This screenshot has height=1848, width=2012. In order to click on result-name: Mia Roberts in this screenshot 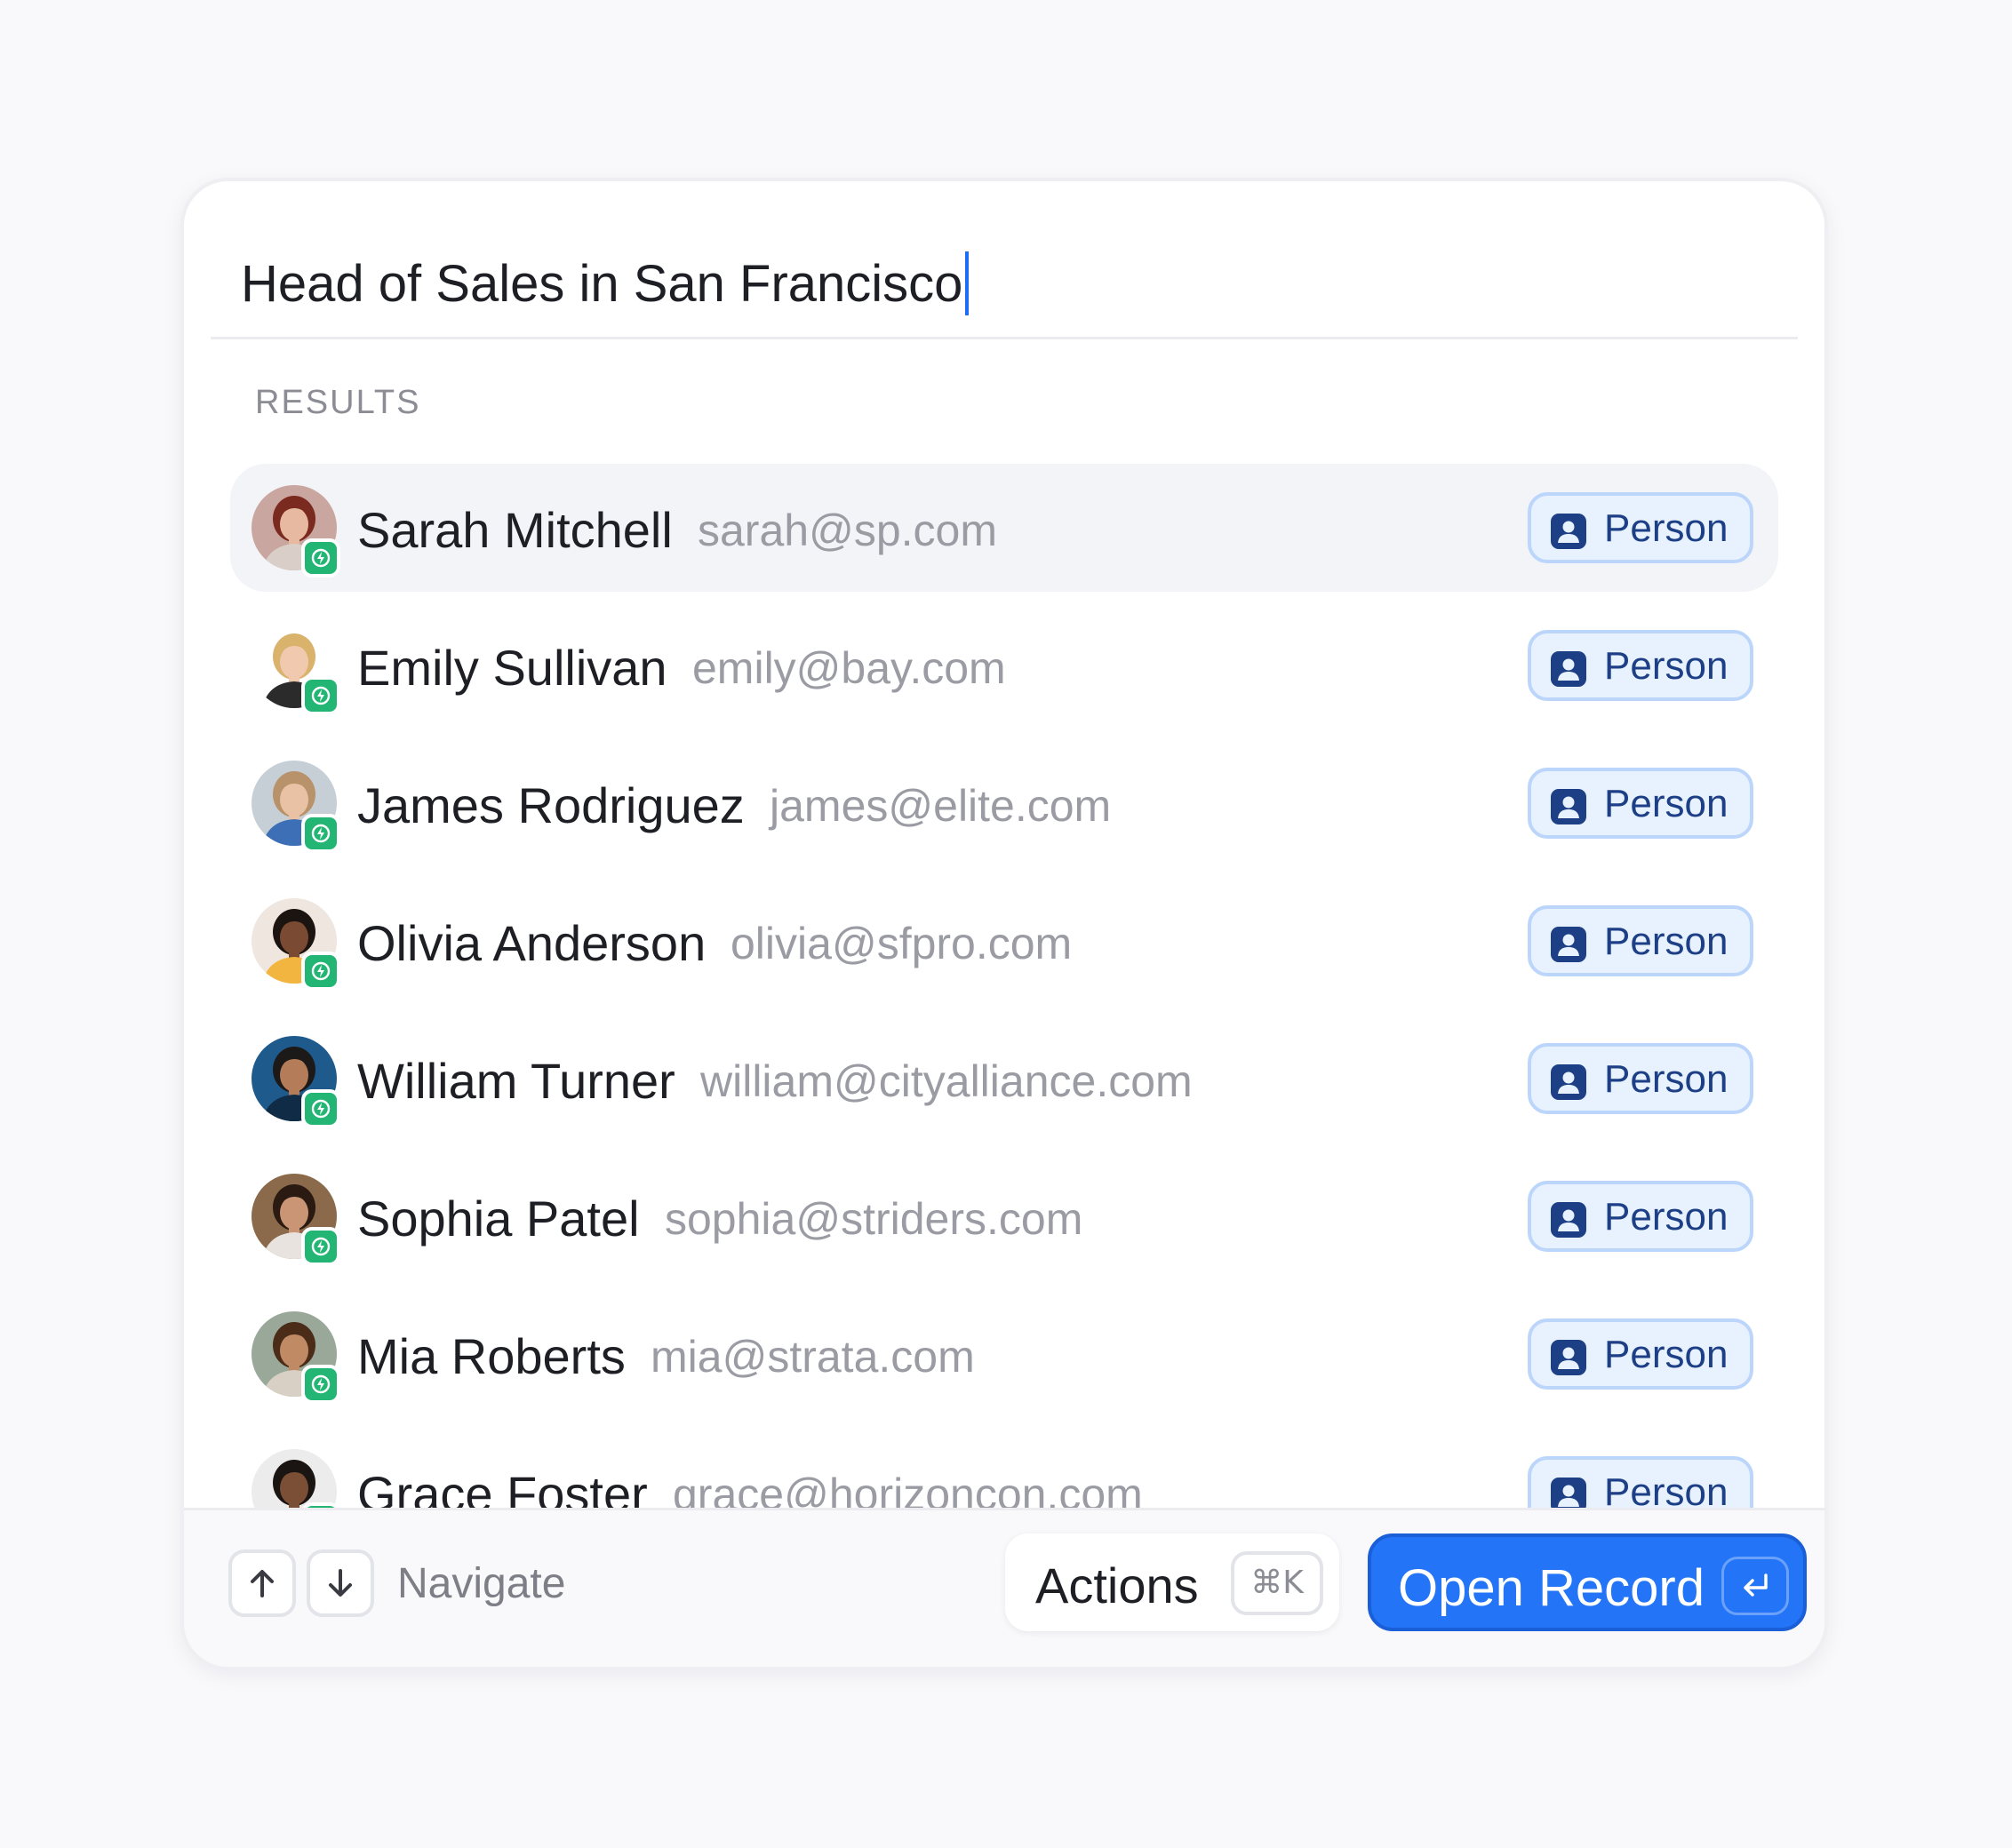, I will do `click(491, 1356)`.